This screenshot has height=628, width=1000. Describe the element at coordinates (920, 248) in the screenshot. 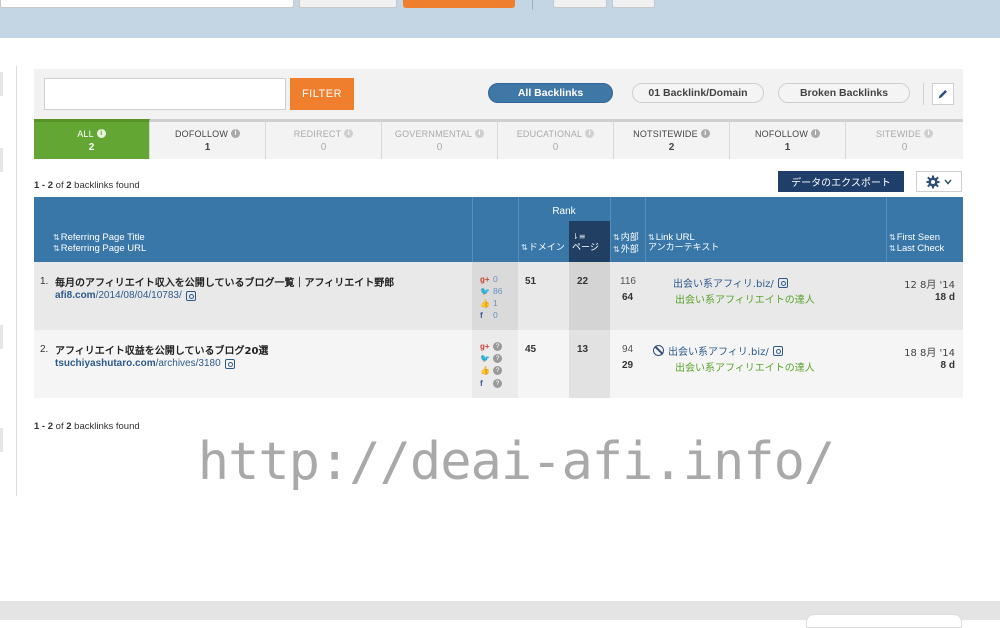

I see `column-label: Last Check` at that location.